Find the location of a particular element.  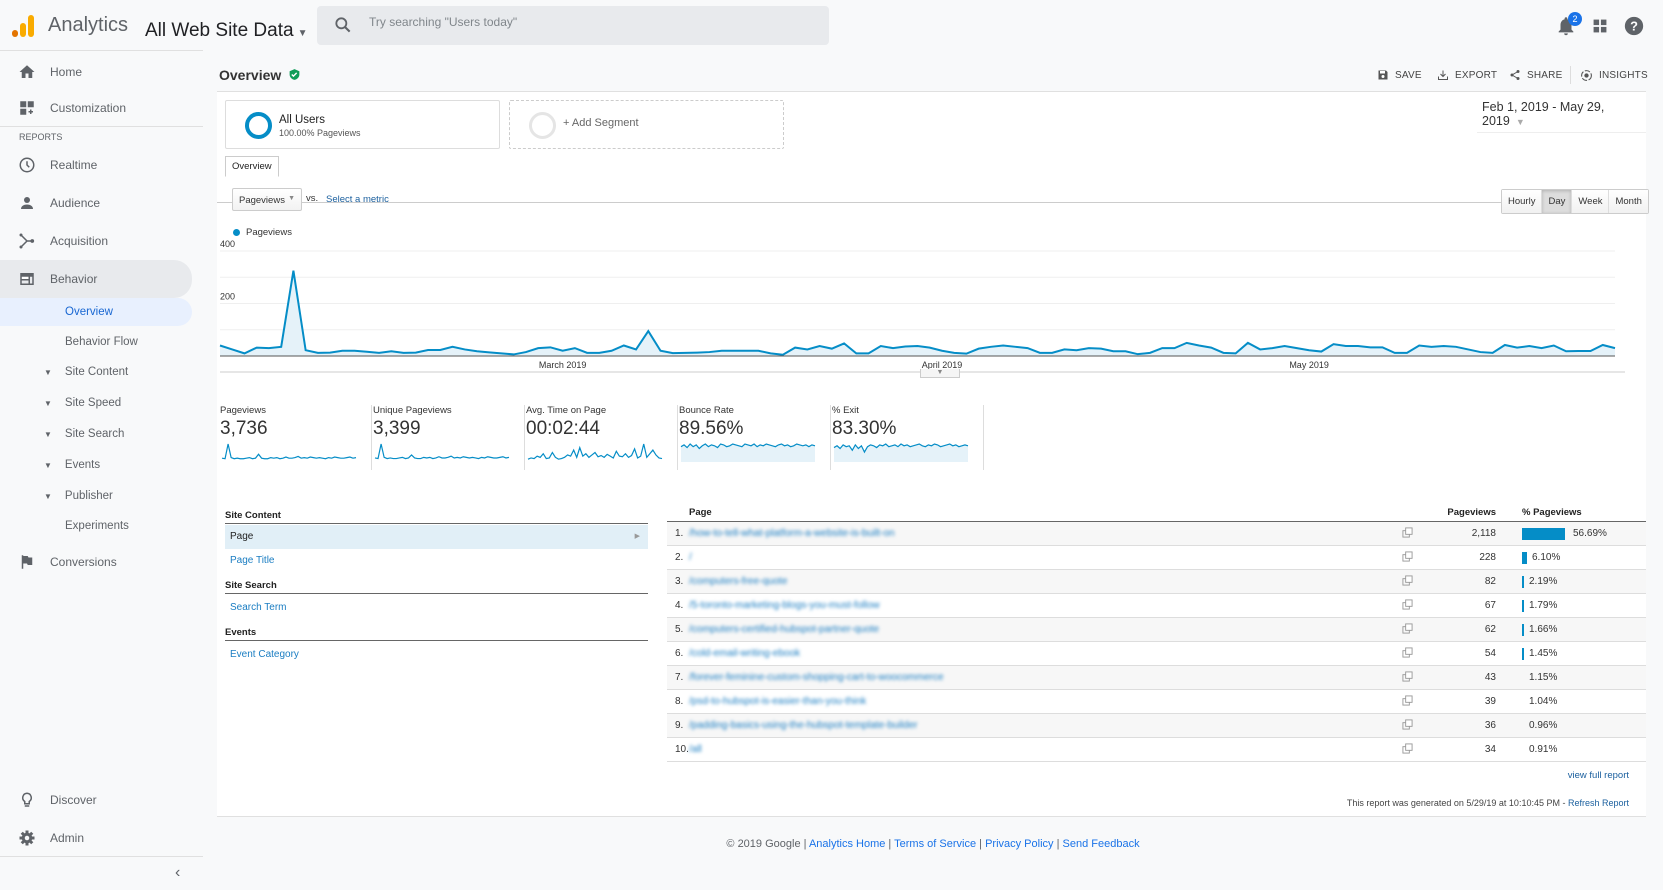

granularity-day: Day is located at coordinates (1557, 201).